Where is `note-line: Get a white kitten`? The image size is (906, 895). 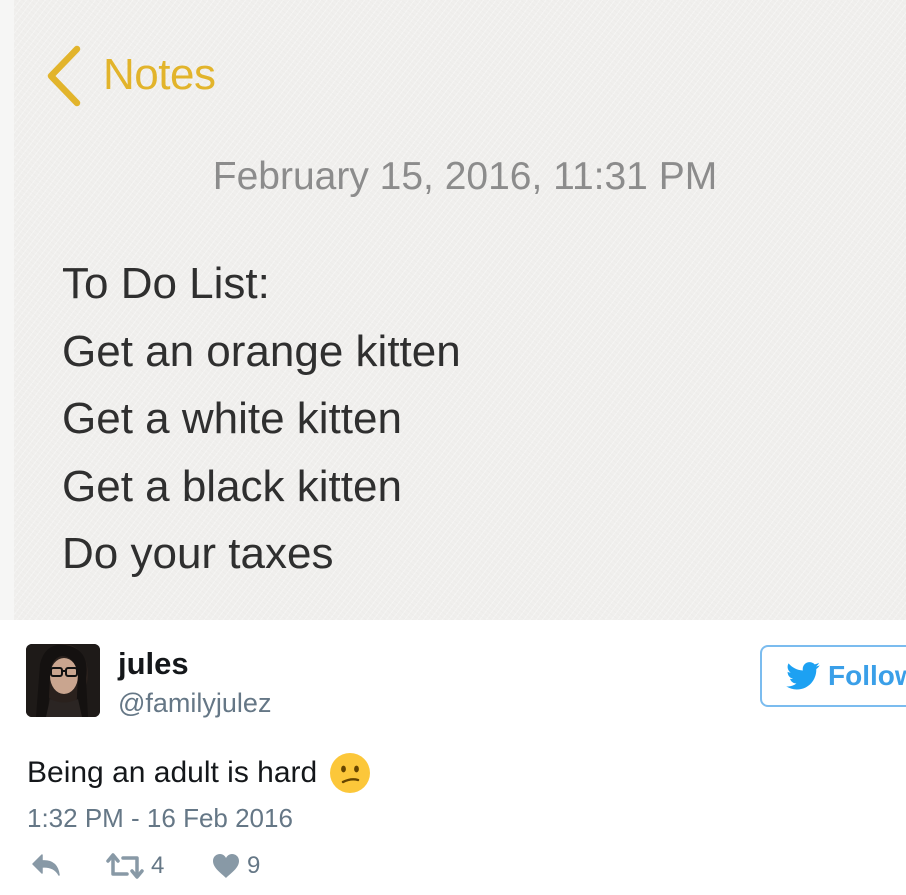
note-line: Get a white kitten is located at coordinates (232, 418).